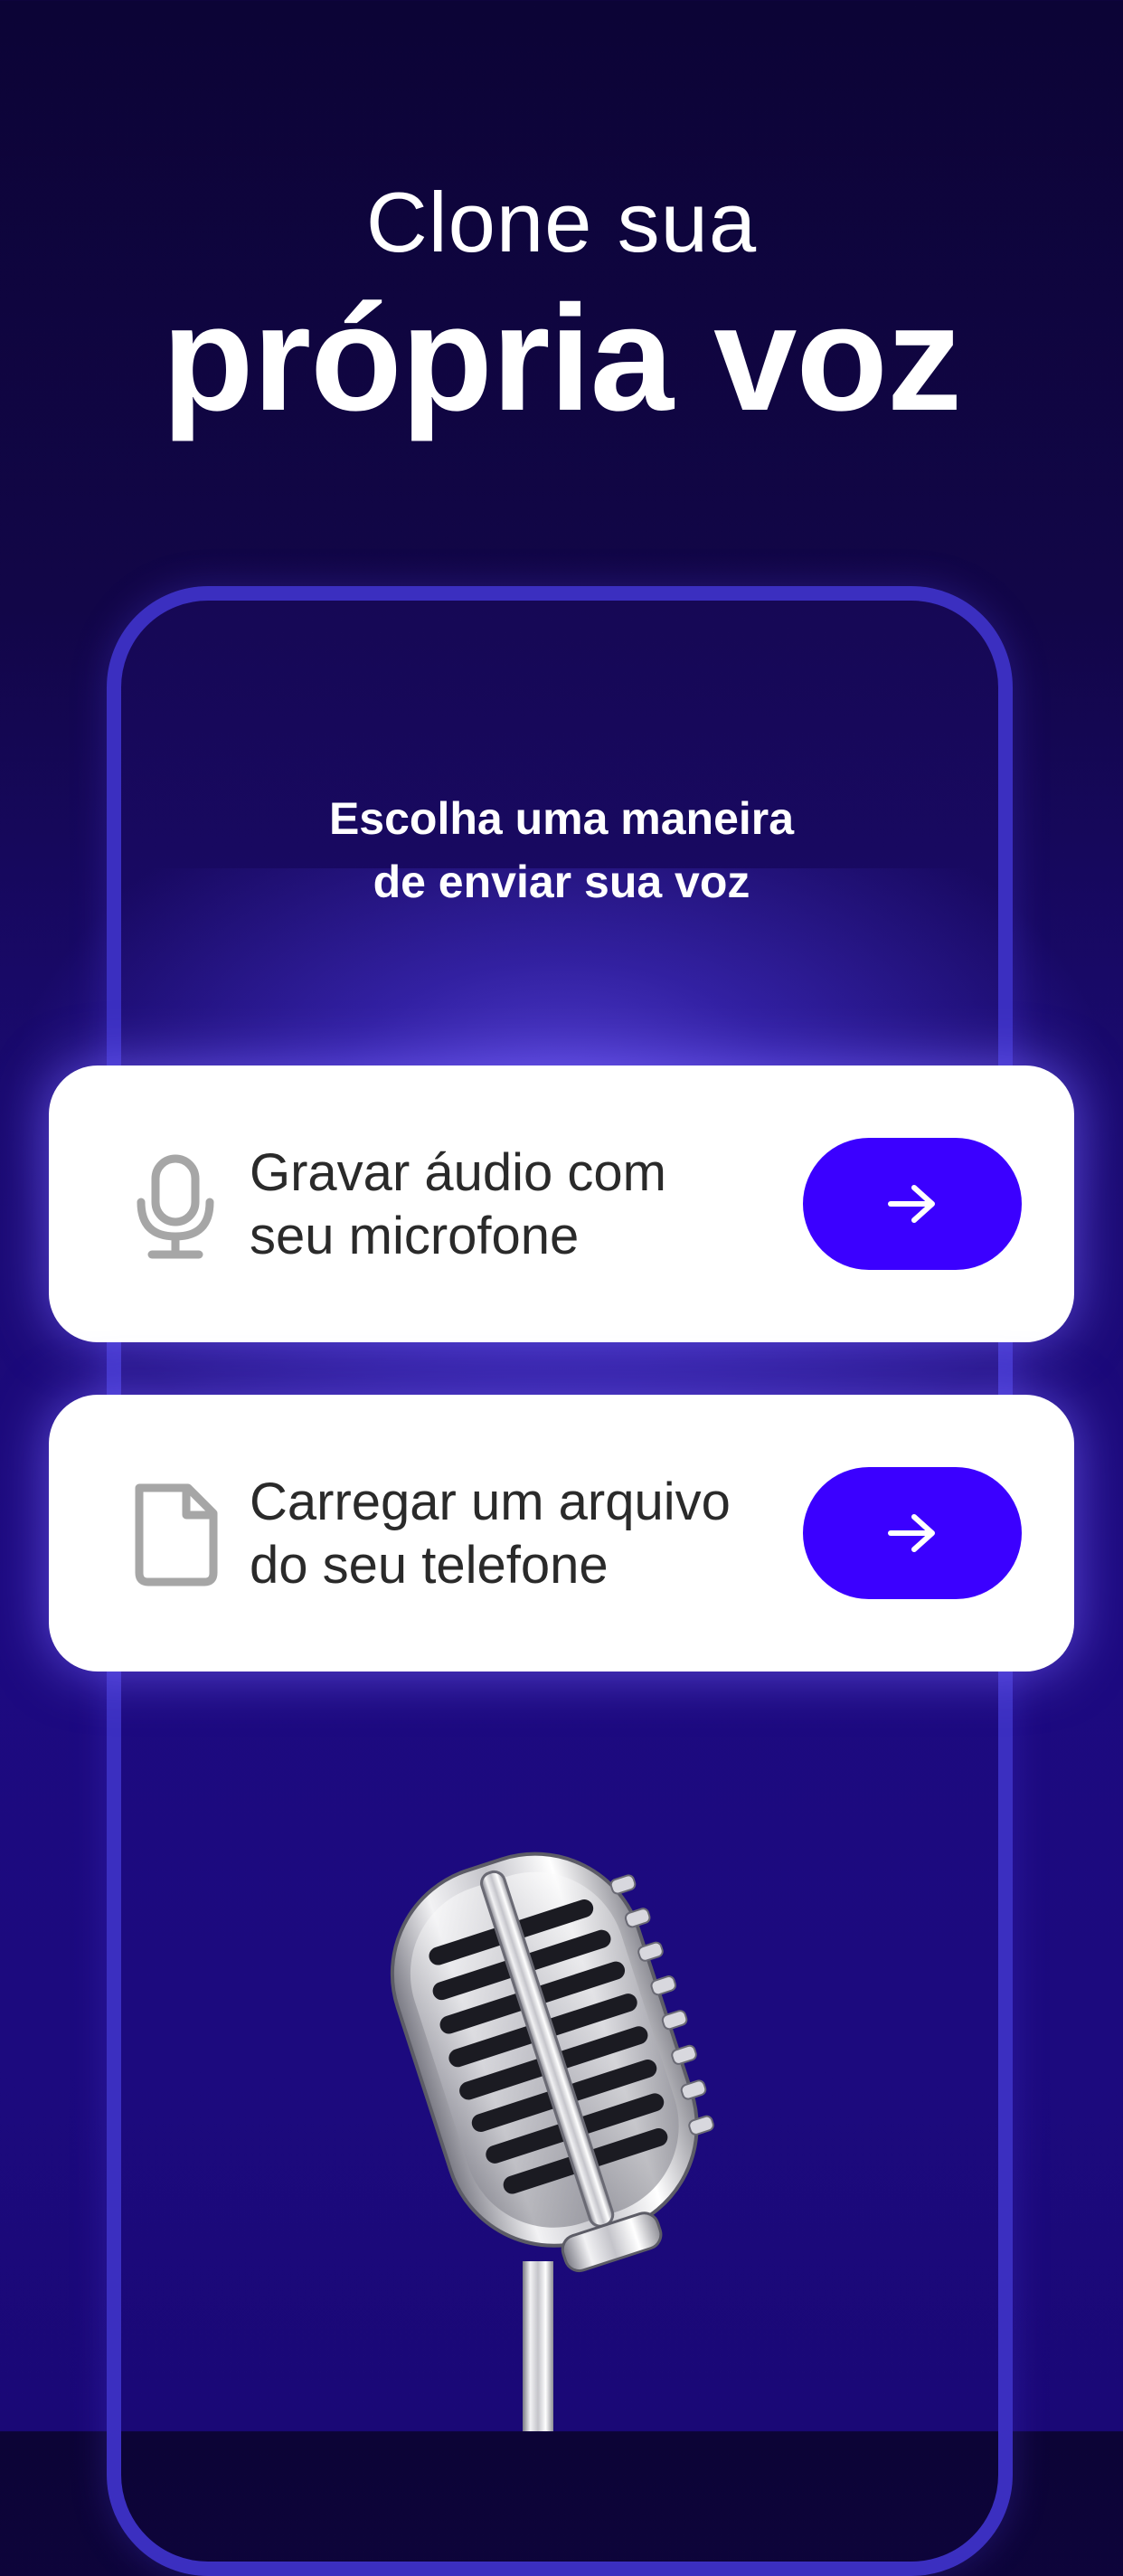 Image resolution: width=1123 pixels, height=2576 pixels. What do you see at coordinates (562, 359) in the screenshot?
I see `title-line-2: própria voz` at bounding box center [562, 359].